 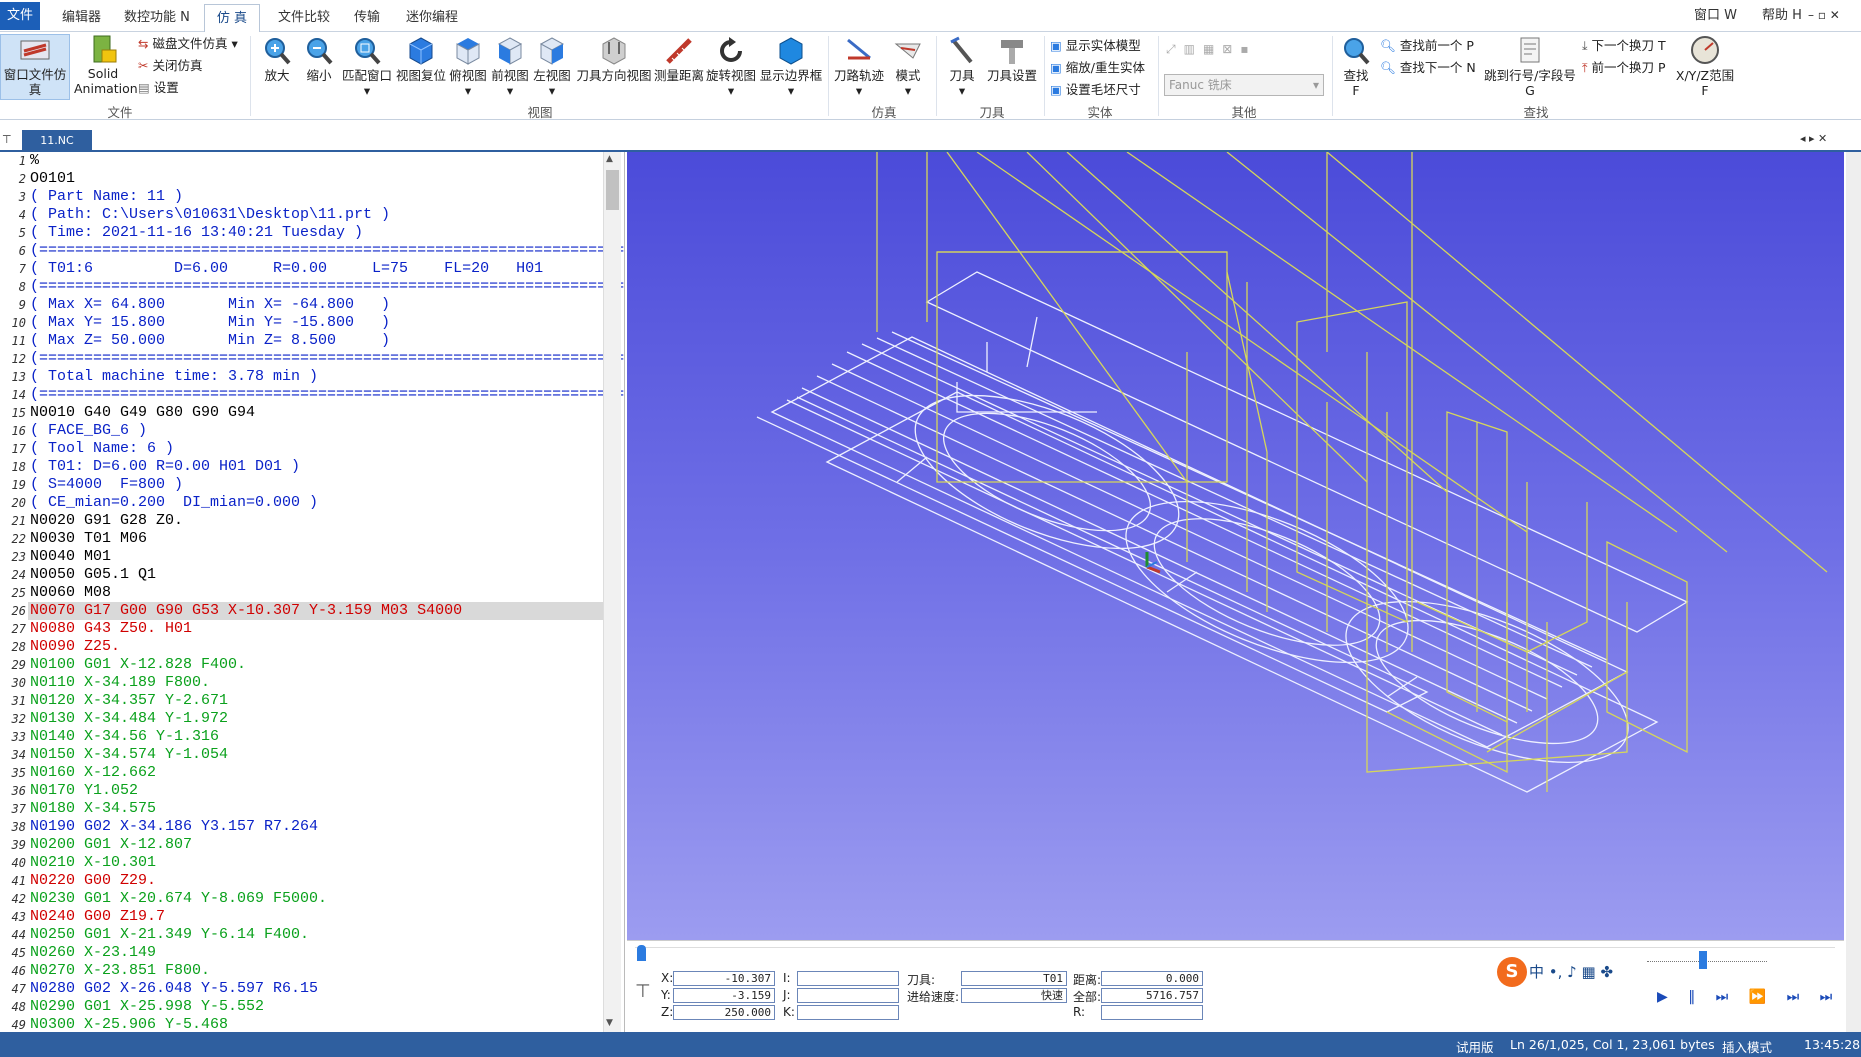 I want to click on code-line: N0030 T01 M06, so click(x=88, y=539).